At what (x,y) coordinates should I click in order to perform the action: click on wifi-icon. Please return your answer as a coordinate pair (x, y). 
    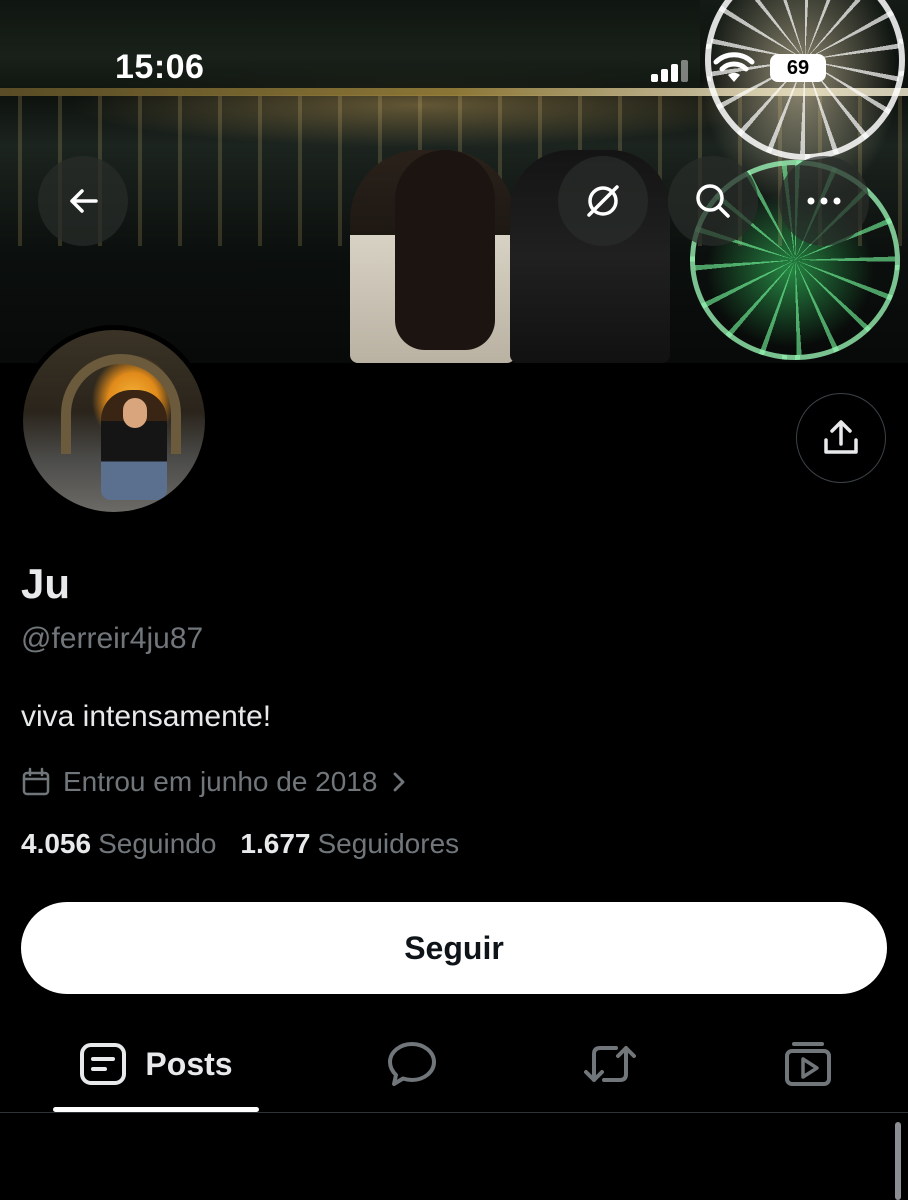
    Looking at the image, I should click on (734, 67).